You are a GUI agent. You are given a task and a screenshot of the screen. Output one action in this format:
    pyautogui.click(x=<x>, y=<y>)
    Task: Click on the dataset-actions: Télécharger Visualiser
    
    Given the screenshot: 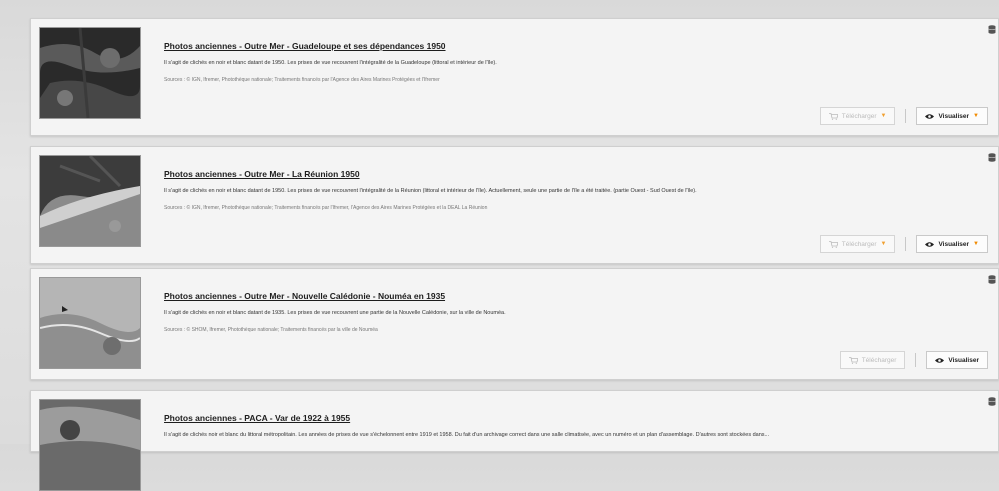 What is the action you would take?
    pyautogui.click(x=913, y=360)
    